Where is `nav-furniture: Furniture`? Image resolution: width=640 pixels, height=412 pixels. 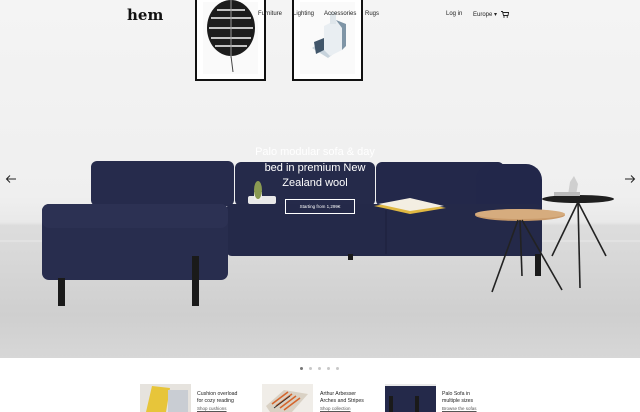
nav-furniture: Furniture is located at coordinates (270, 14).